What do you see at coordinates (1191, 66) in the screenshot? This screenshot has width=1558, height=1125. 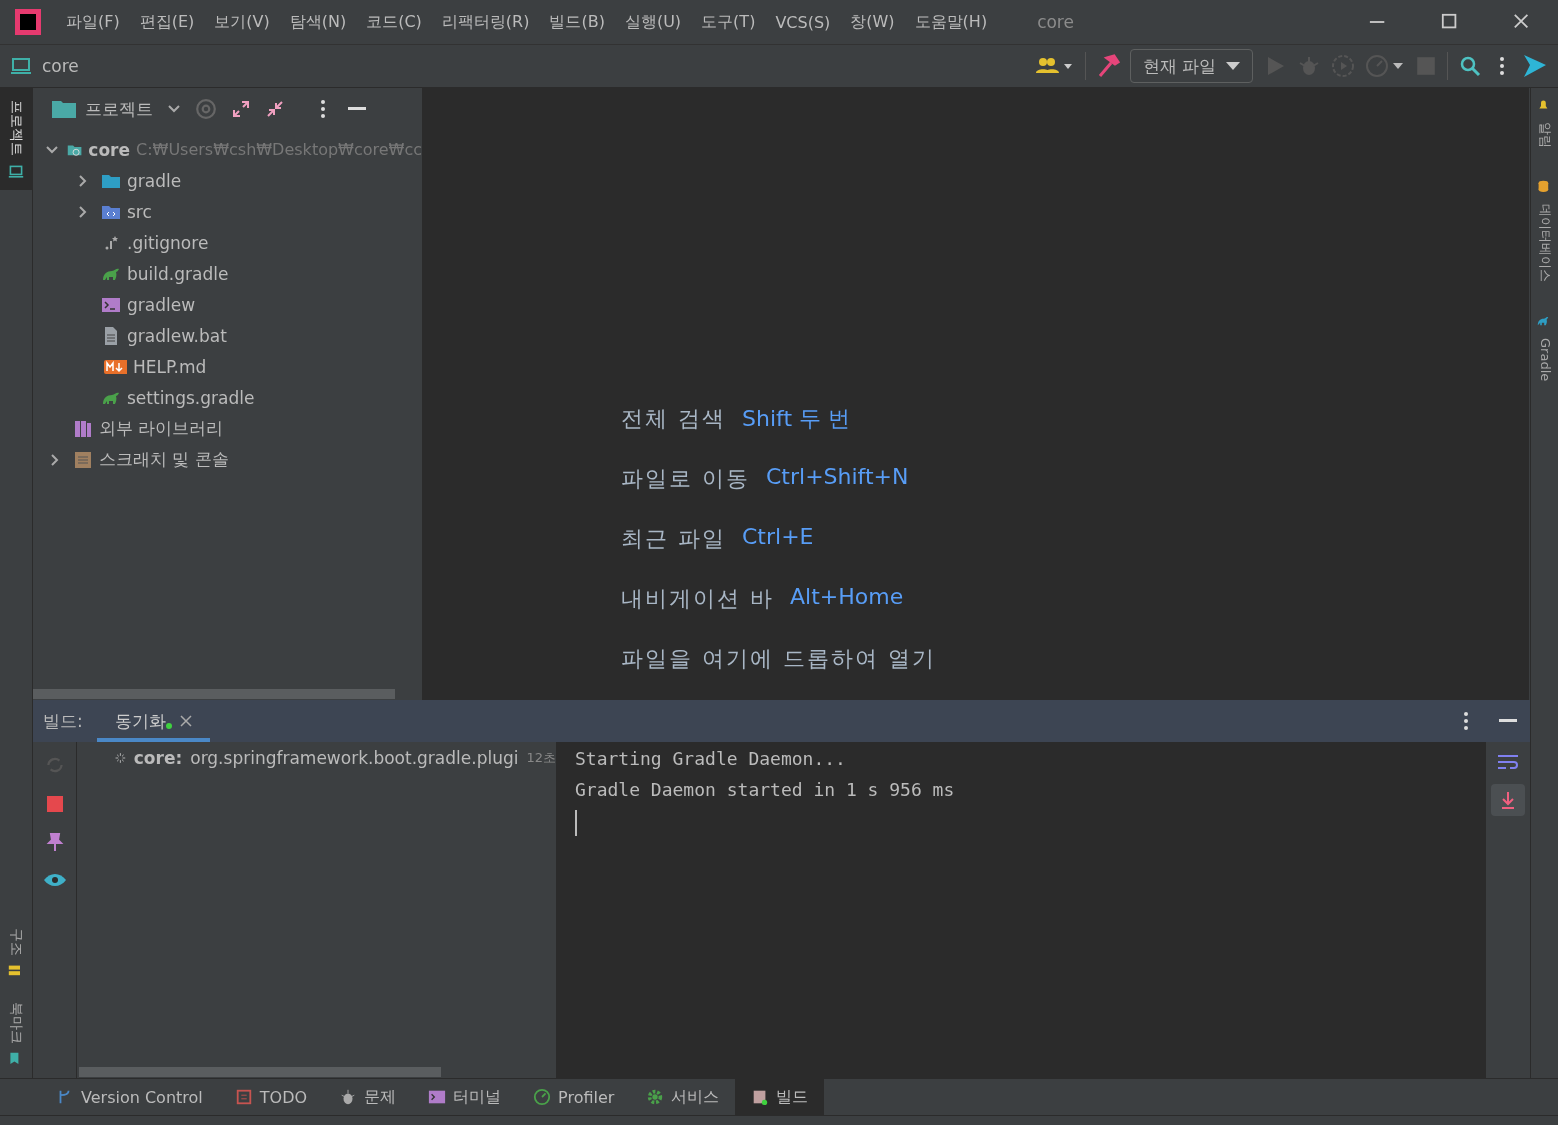 I see `run-config-dropdown: 현재 파일` at bounding box center [1191, 66].